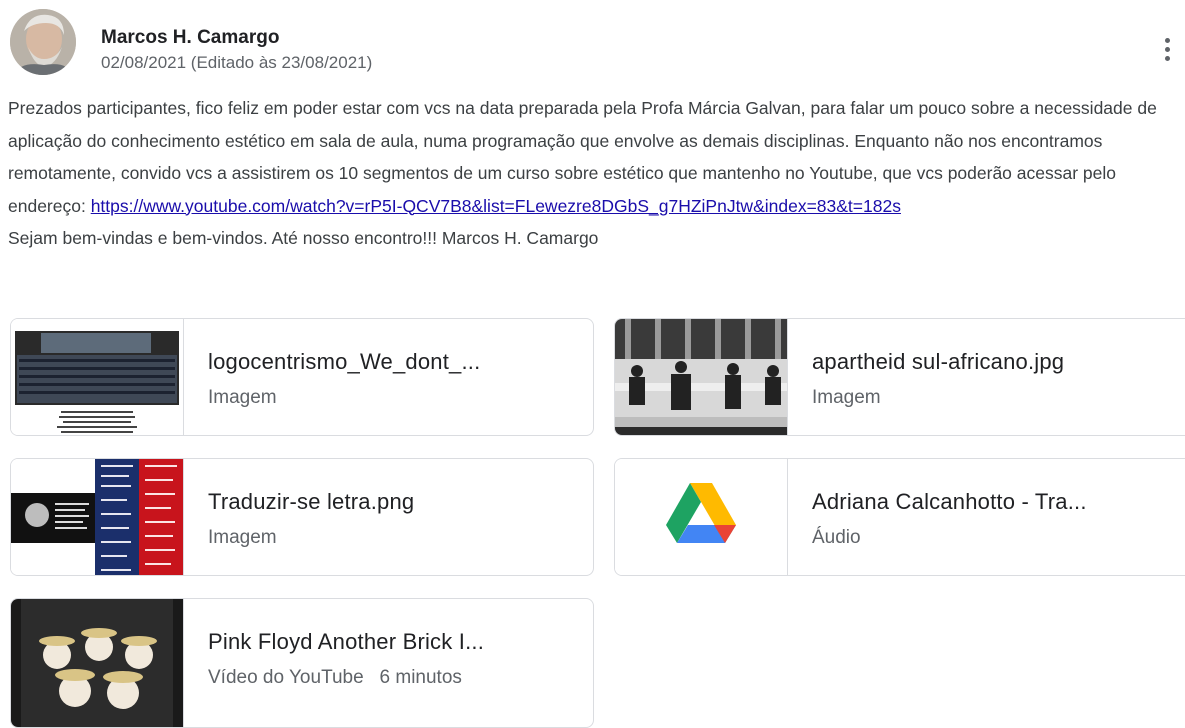  What do you see at coordinates (286, 677) in the screenshot?
I see `attachment-type: Vídeo do YouTube` at bounding box center [286, 677].